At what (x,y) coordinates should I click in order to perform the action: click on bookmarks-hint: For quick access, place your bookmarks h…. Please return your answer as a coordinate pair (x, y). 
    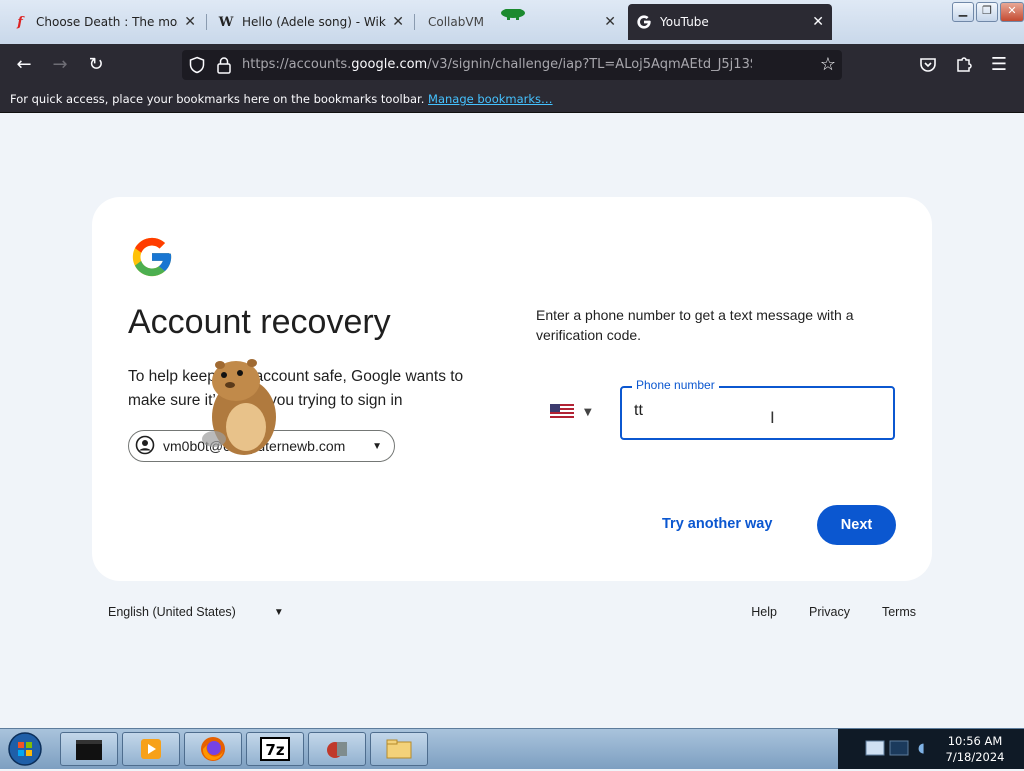
    Looking at the image, I should click on (217, 99).